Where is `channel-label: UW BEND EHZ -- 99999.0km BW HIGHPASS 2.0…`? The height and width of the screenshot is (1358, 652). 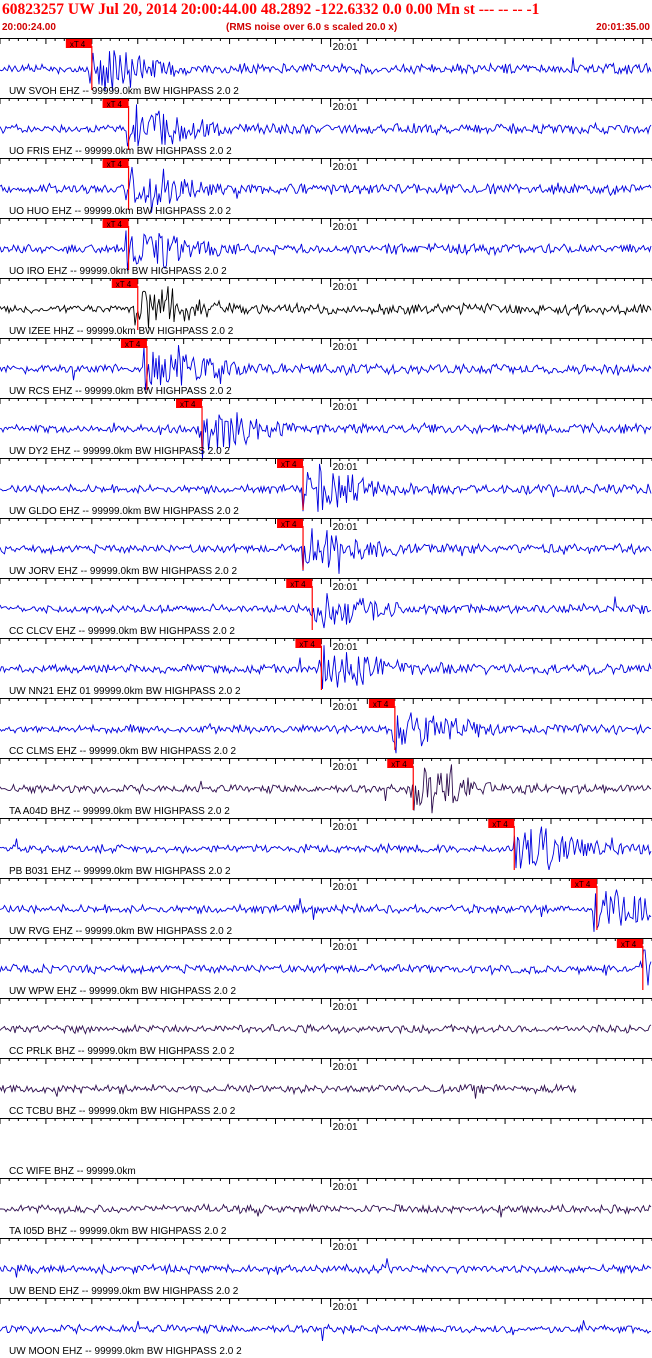
channel-label: UW BEND EHZ -- 99999.0km BW HIGHPASS 2.0… is located at coordinates (124, 1291).